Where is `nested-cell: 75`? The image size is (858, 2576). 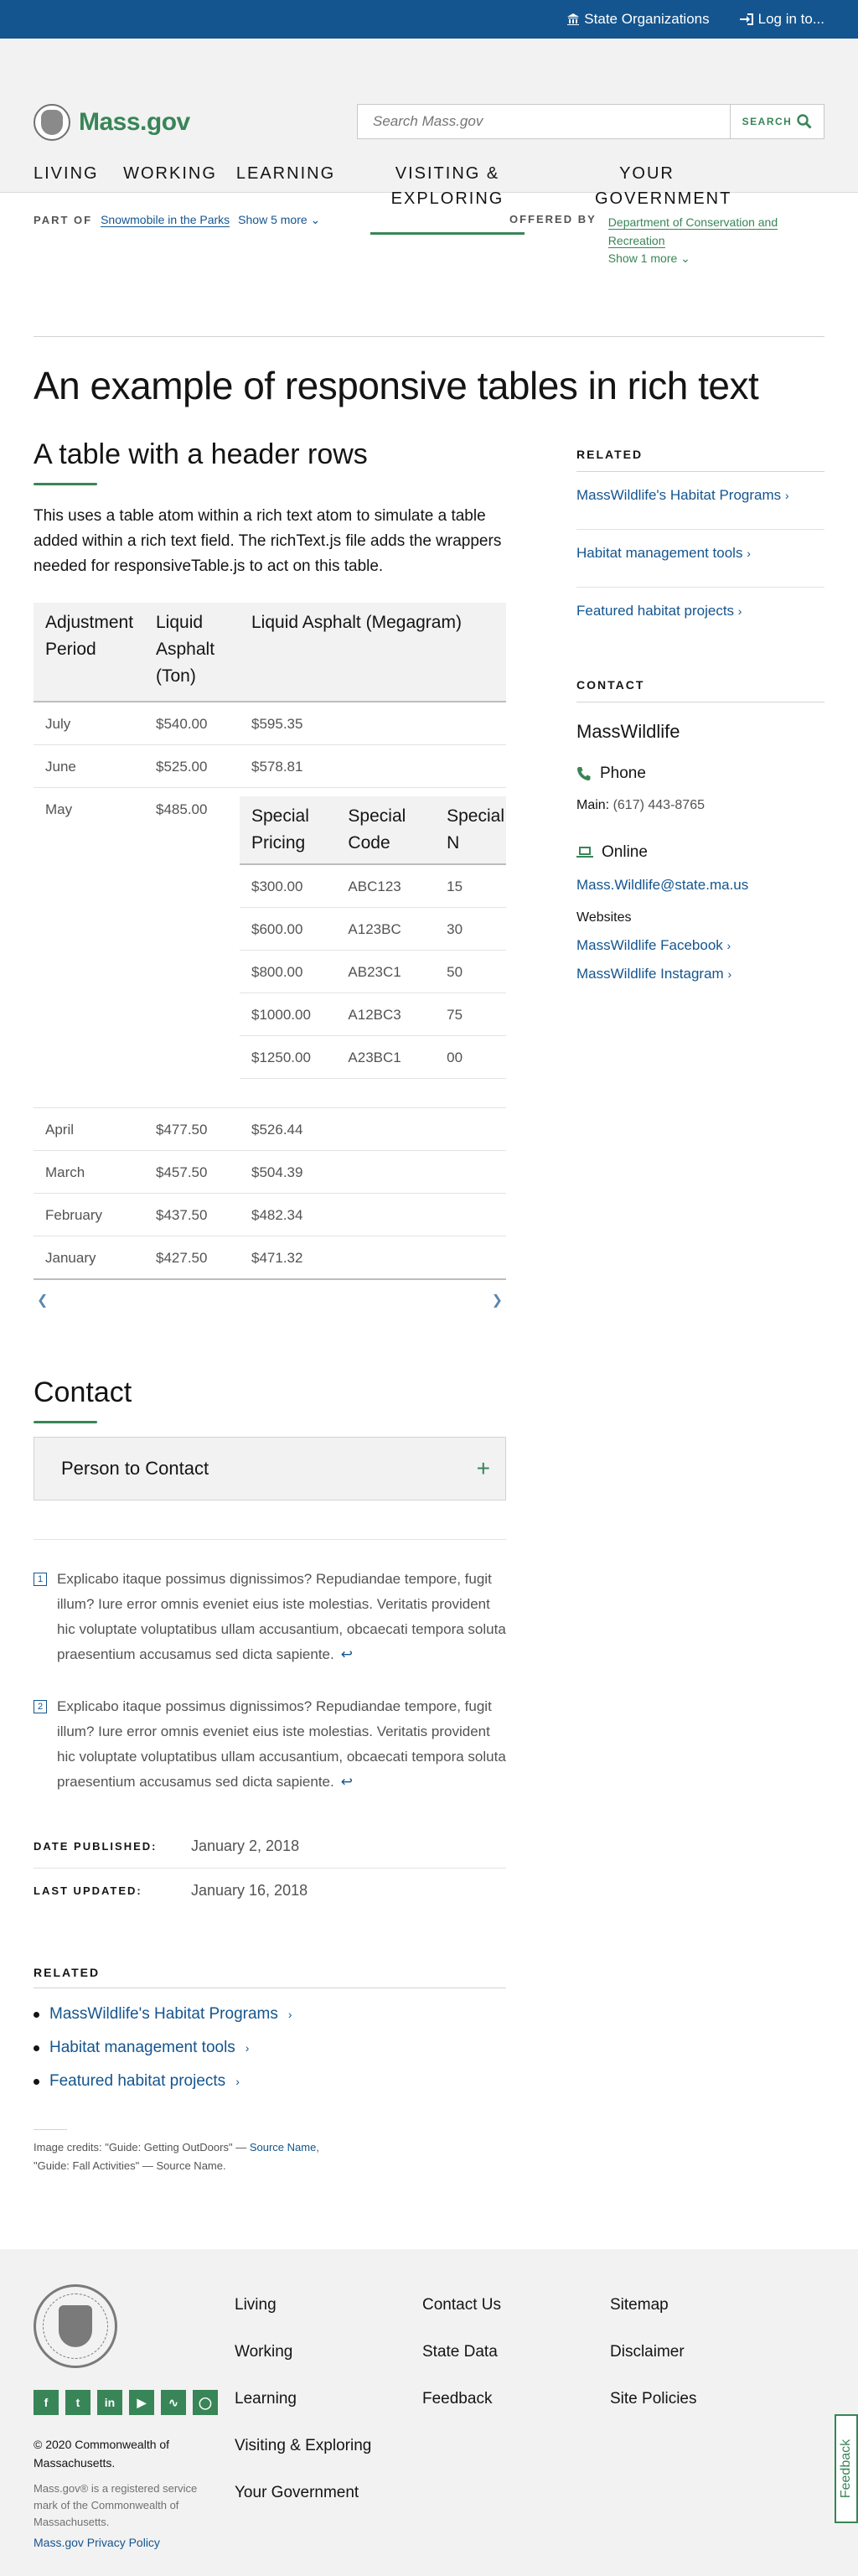
nested-cell: 75 is located at coordinates (470, 1015).